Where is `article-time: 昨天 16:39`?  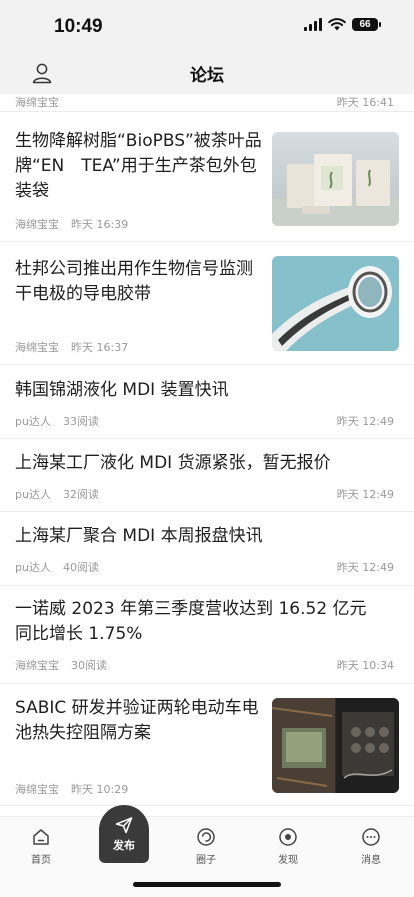
article-time: 昨天 16:39 is located at coordinates (100, 224).